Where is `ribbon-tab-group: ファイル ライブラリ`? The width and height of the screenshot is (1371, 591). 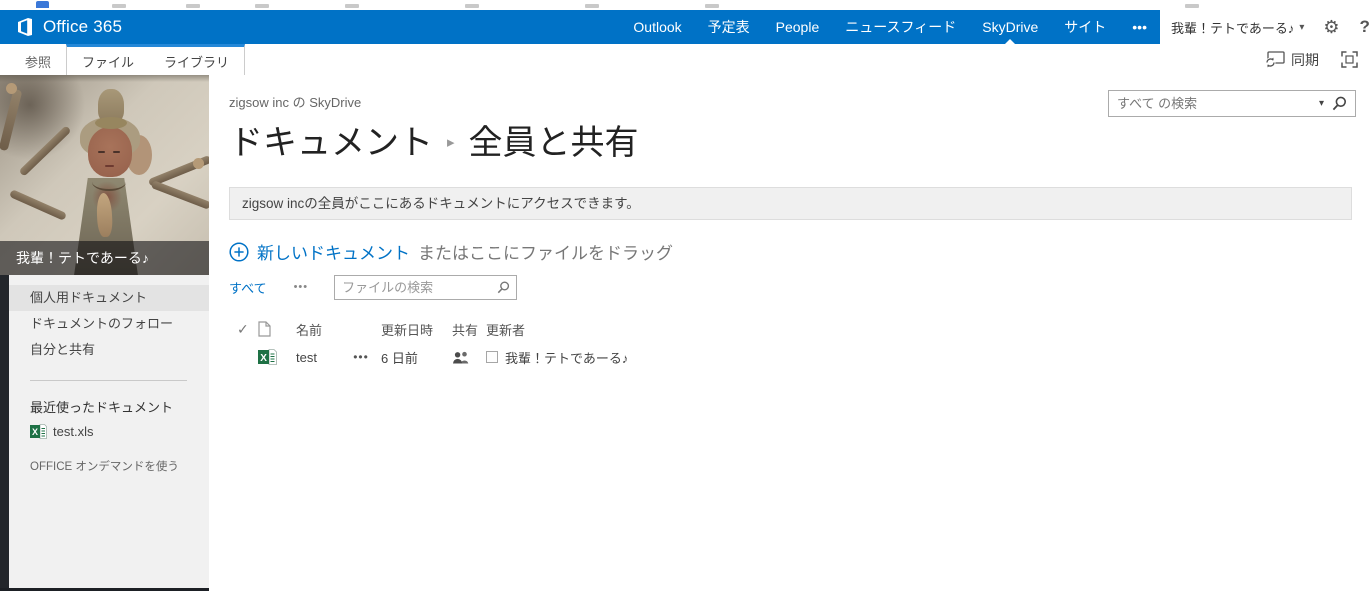
ribbon-tab-group: ファイル ライブラリ is located at coordinates (156, 59).